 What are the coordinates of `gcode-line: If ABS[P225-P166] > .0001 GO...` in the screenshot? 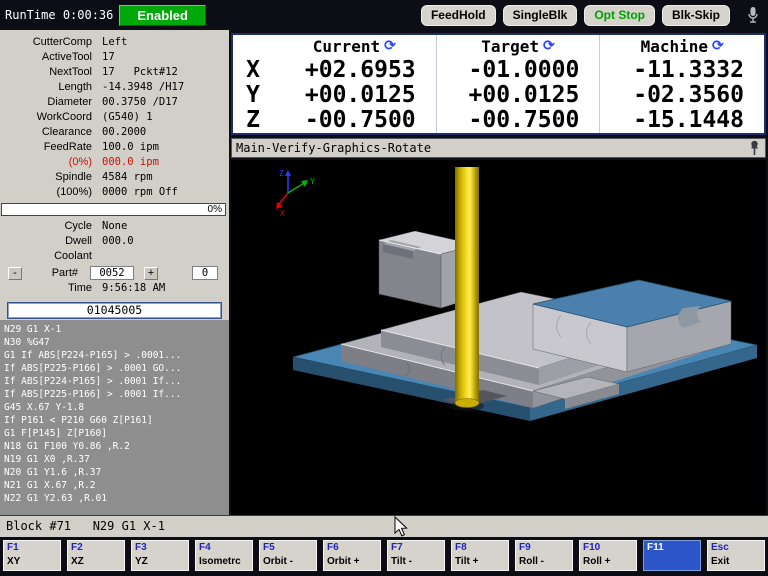 It's located at (93, 368).